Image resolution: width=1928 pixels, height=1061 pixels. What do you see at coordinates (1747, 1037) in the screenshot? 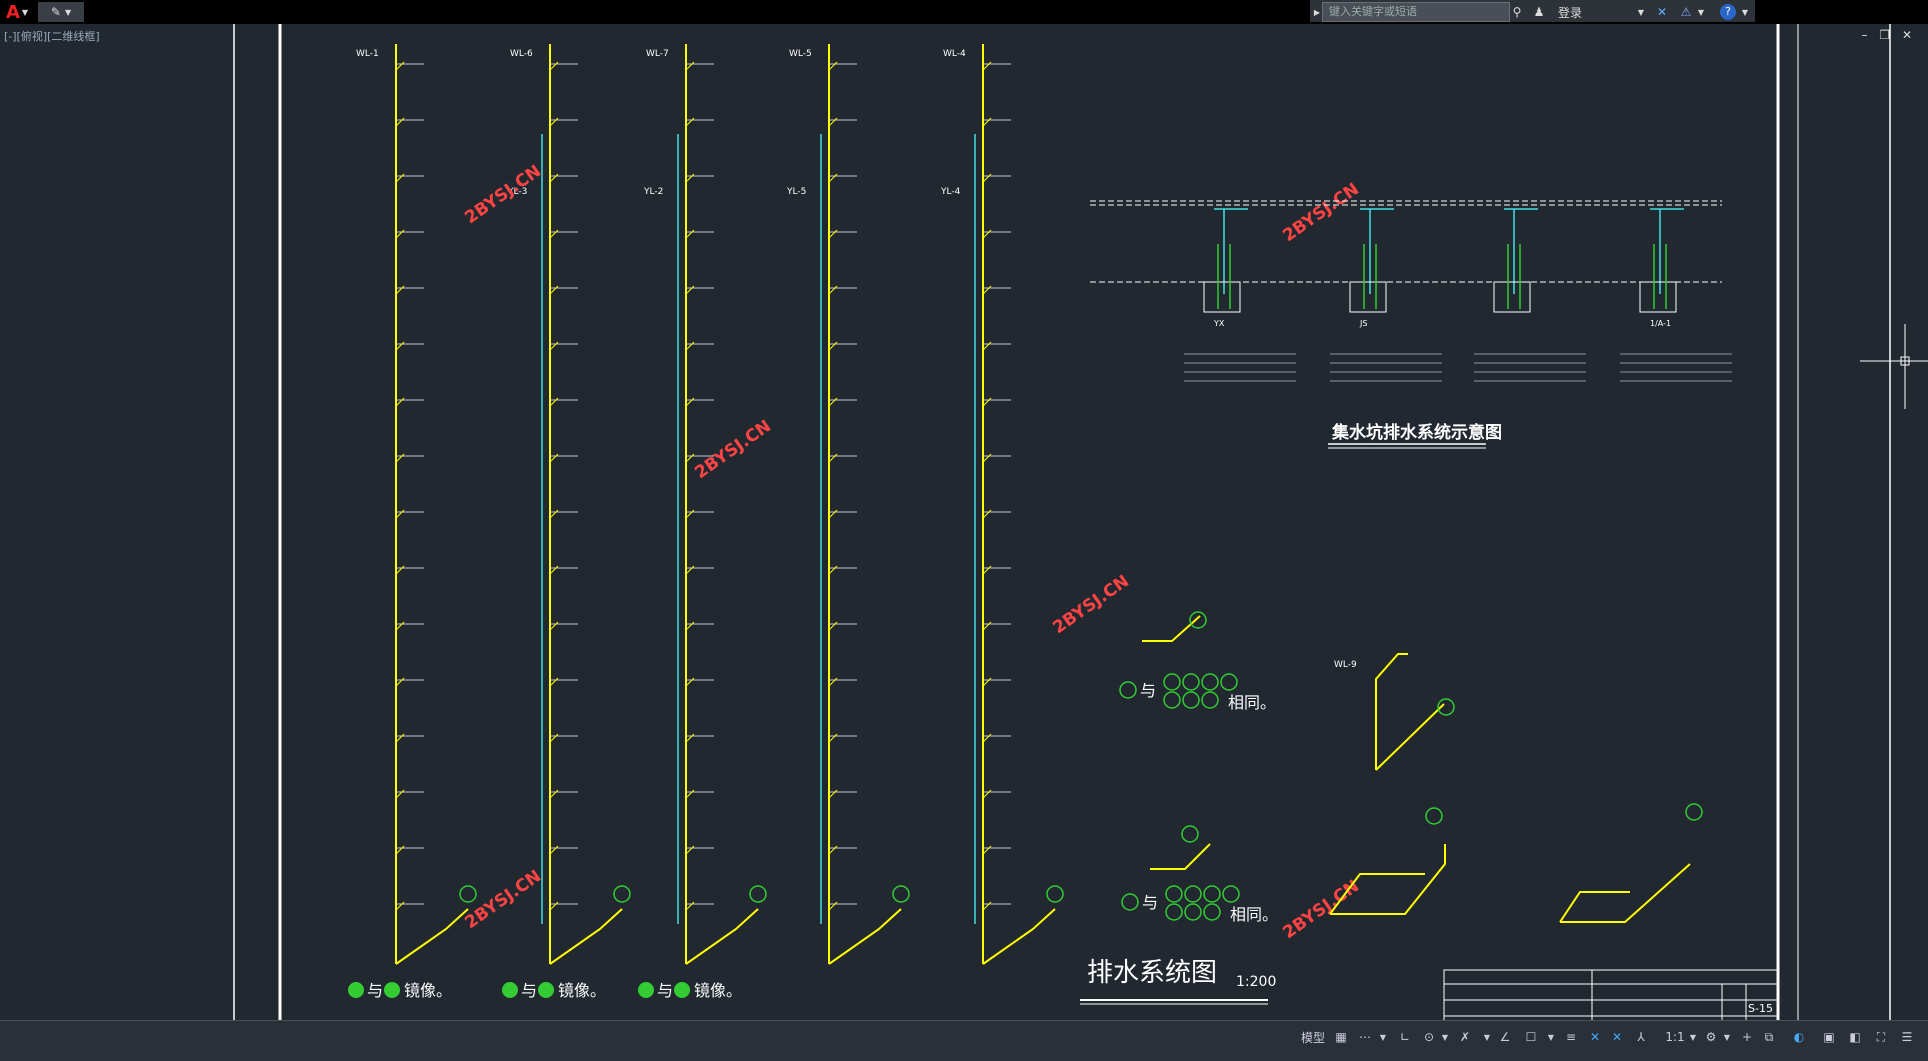
I see `plus-icon: +` at bounding box center [1747, 1037].